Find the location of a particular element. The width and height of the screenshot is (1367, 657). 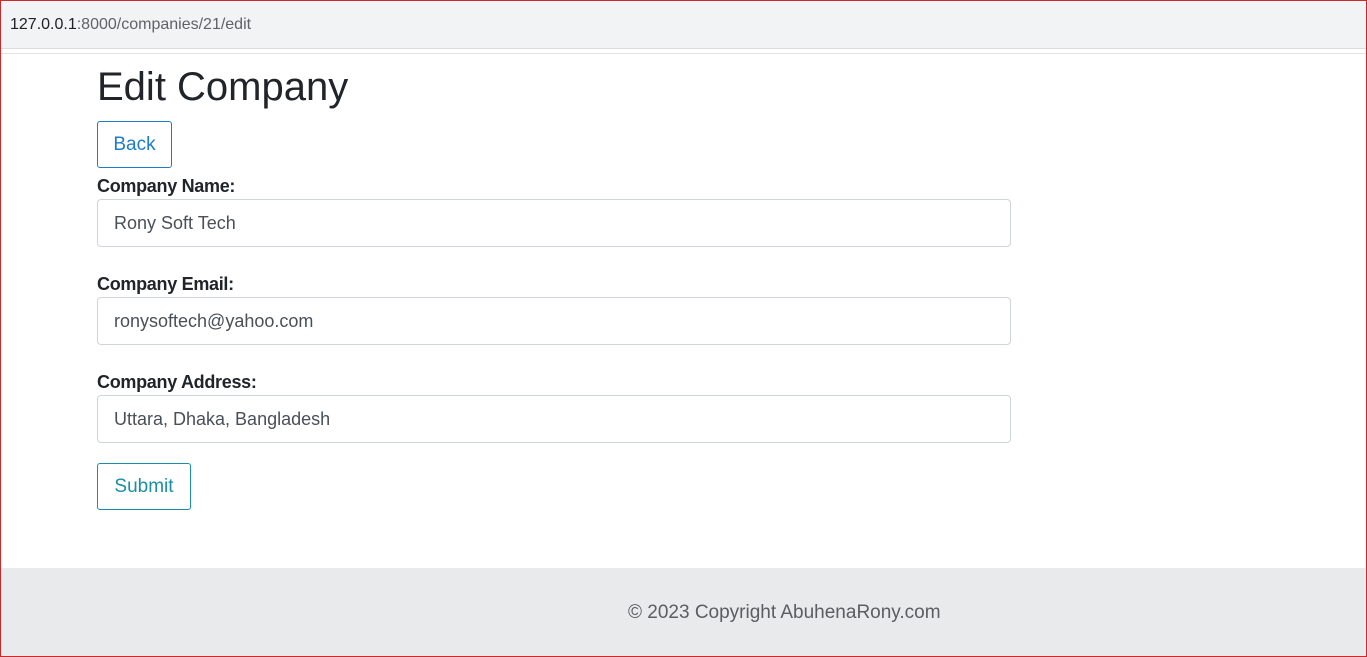

company-email-group: Company Email: is located at coordinates (554, 308).